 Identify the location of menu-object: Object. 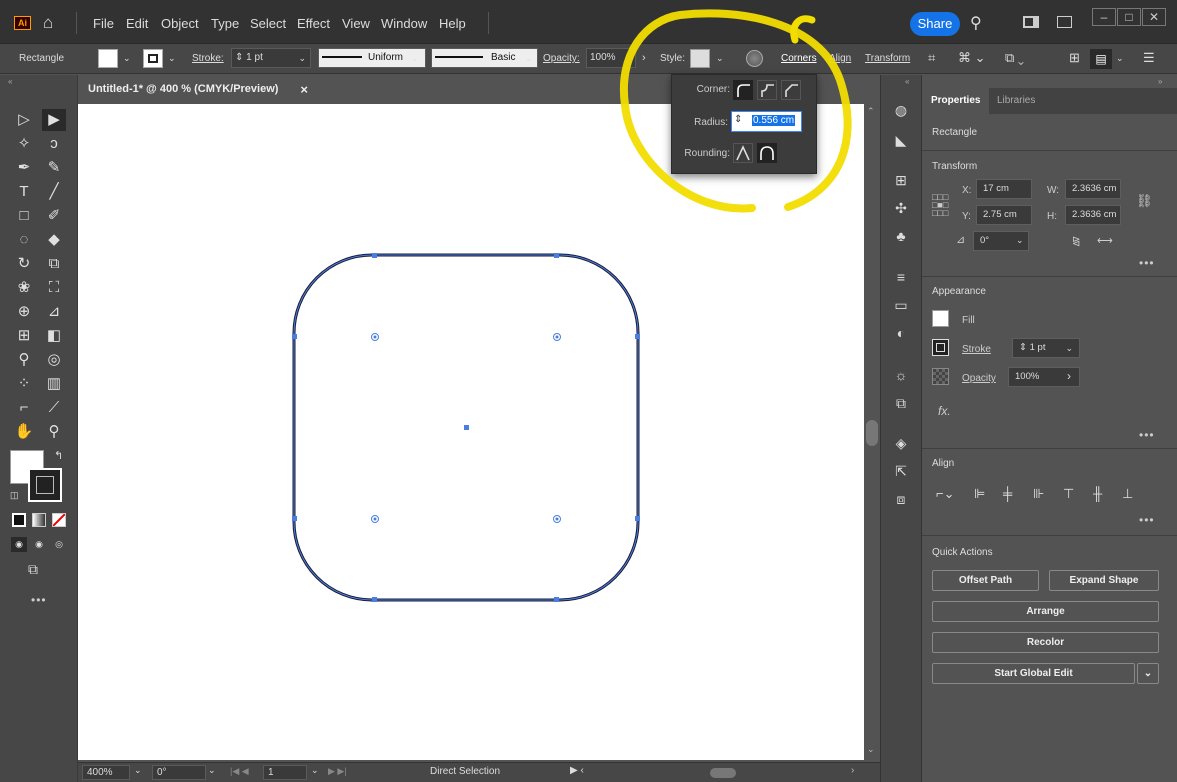
(180, 23).